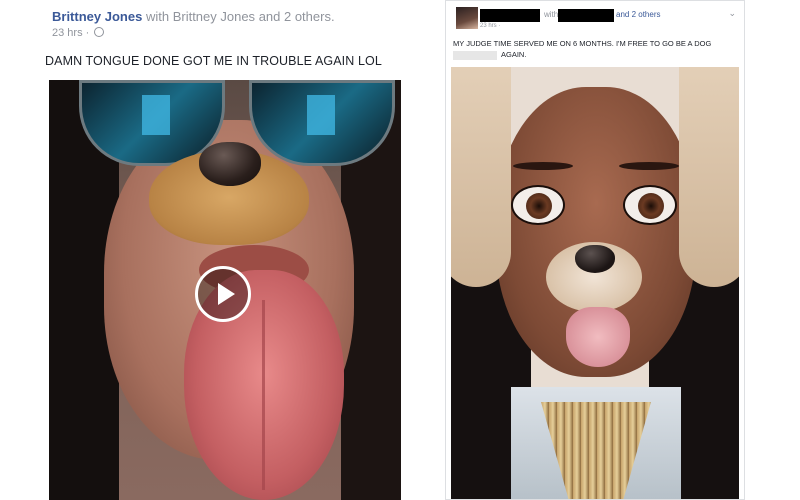 The height and width of the screenshot is (500, 800). I want to click on play-icon, so click(226, 294).